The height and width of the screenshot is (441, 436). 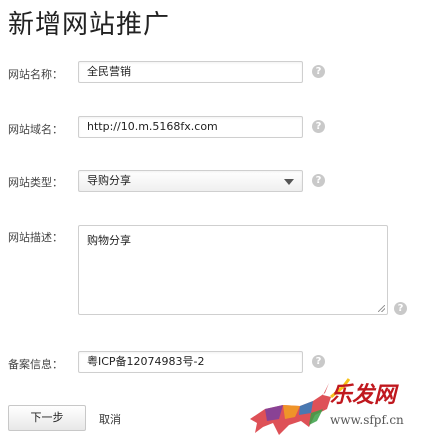 I want to click on watermark-url: www.sfpf.cn, so click(x=367, y=420).